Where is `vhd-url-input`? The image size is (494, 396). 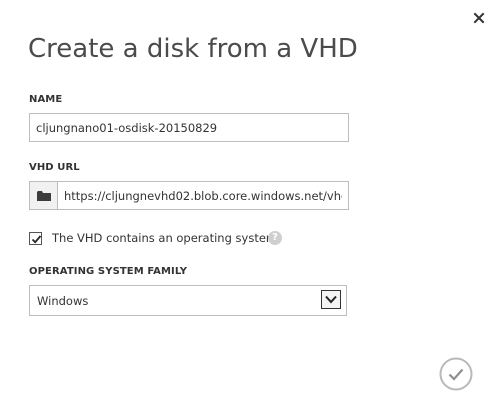 vhd-url-input is located at coordinates (203, 195).